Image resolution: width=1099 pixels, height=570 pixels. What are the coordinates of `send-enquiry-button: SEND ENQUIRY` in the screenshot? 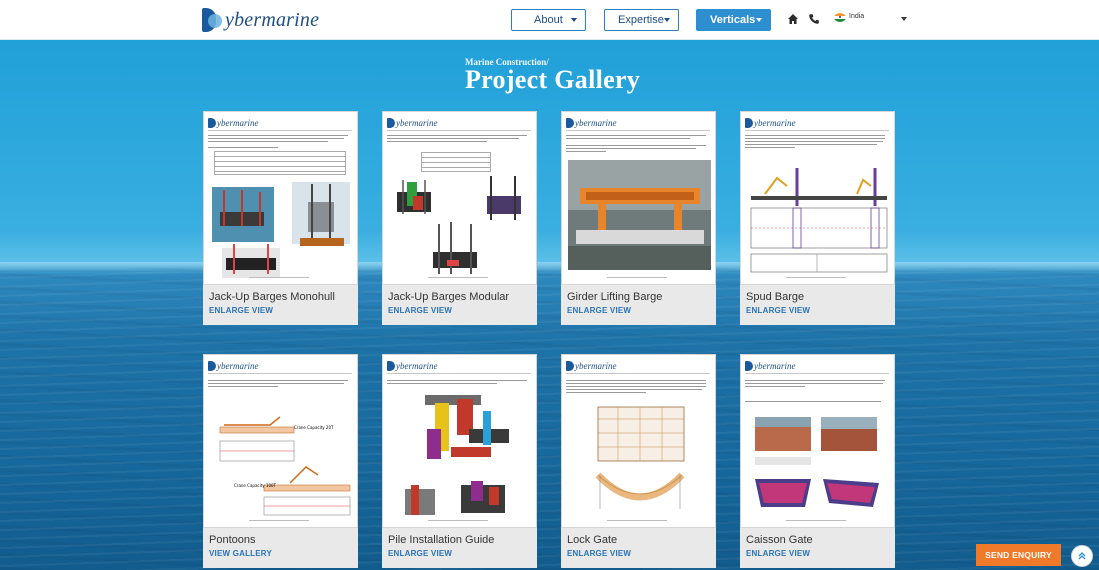 It's located at (1018, 555).